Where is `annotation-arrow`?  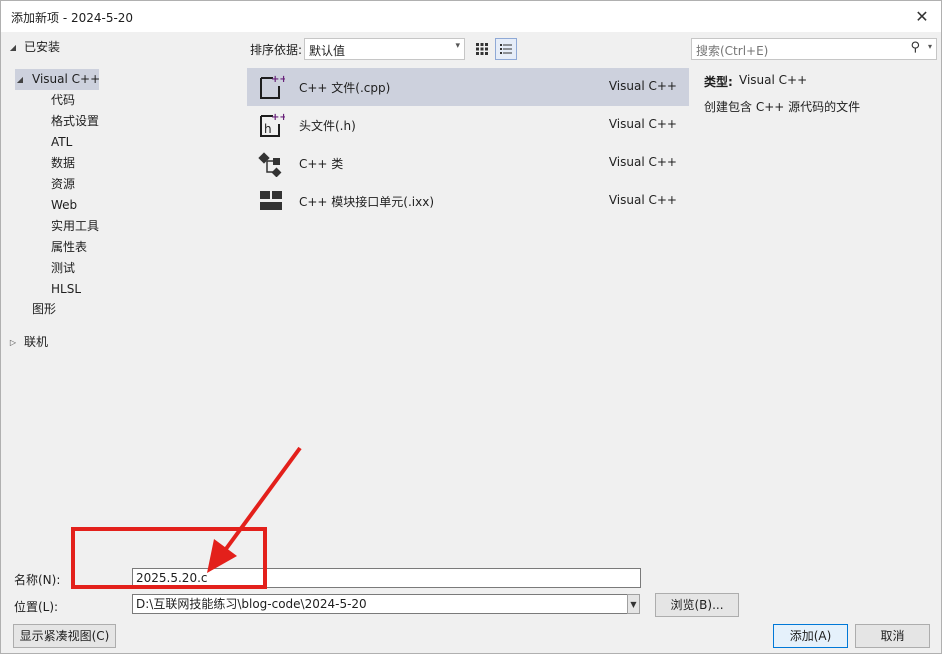 annotation-arrow is located at coordinates (254, 509).